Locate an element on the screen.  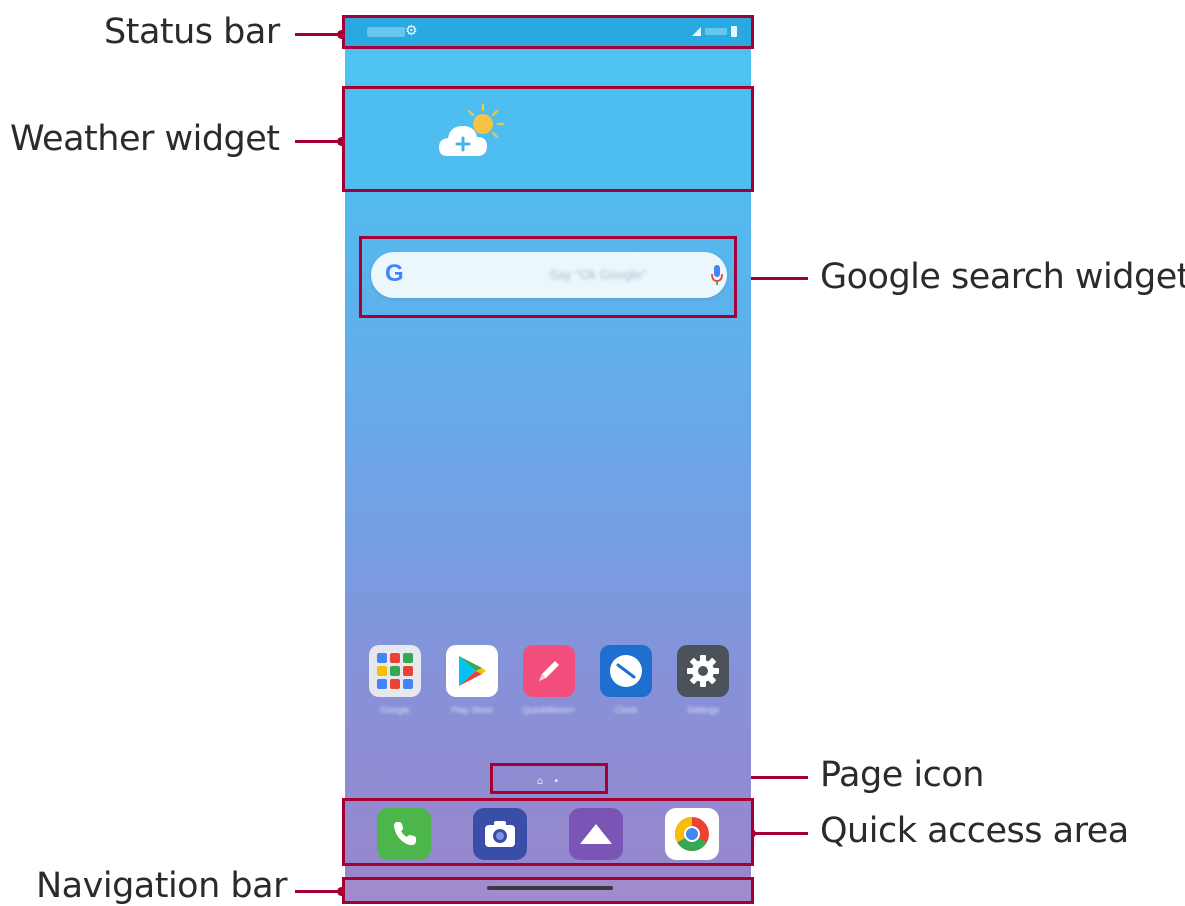
app-label: Google is located at coordinates (395, 710).